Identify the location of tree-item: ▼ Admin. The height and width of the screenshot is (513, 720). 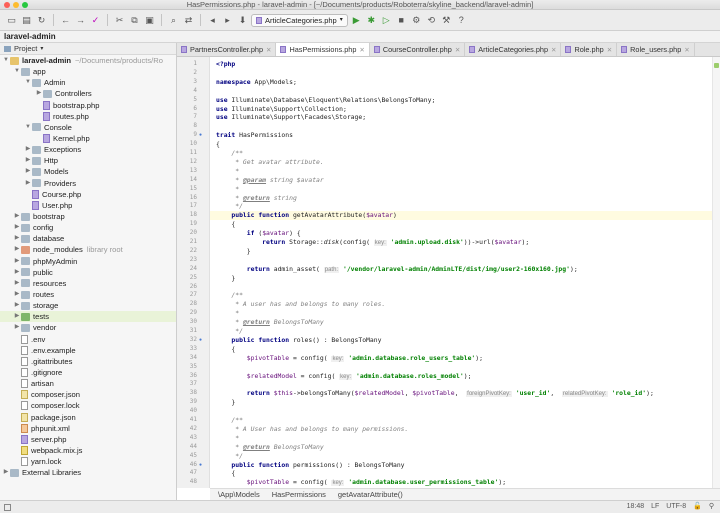
(88, 82).